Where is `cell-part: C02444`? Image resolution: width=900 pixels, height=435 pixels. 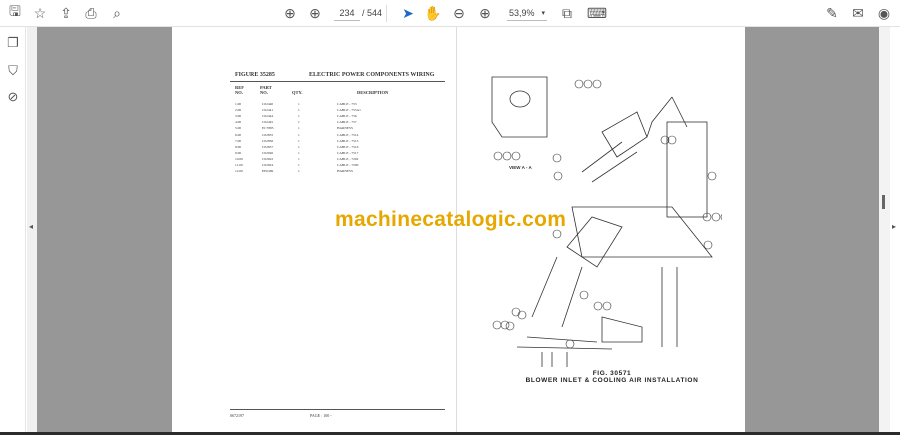
cell-part: C02444 is located at coordinates (268, 116).